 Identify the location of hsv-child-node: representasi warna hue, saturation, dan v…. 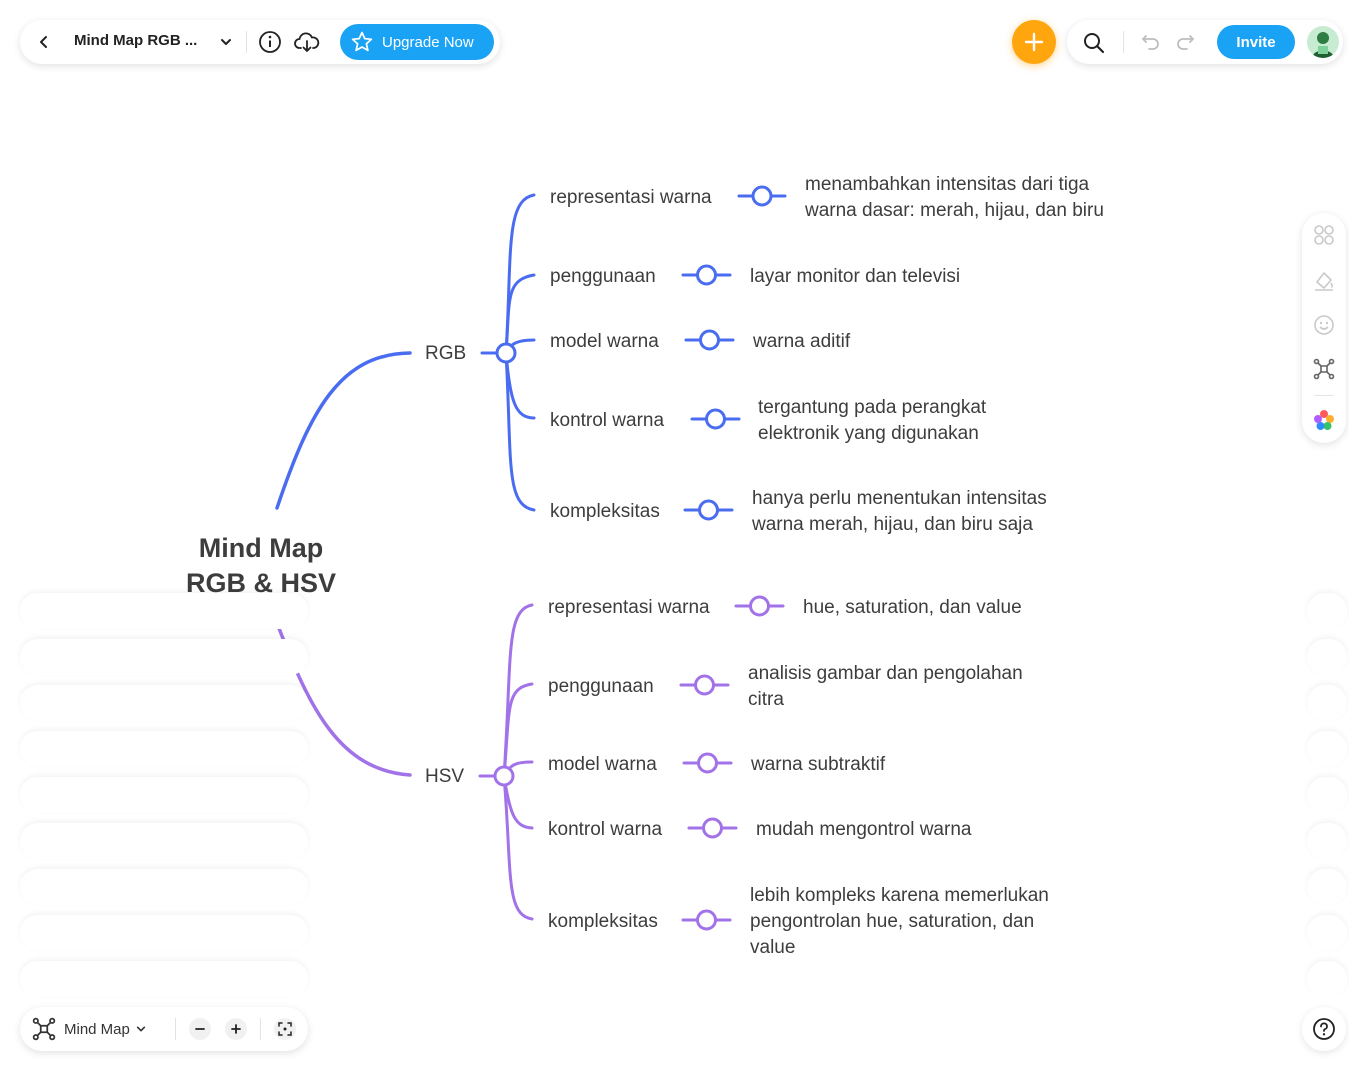
(785, 606).